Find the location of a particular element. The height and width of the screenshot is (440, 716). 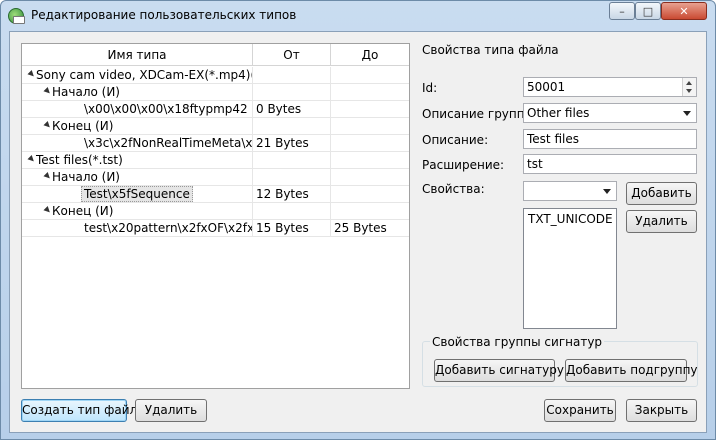

spin-up-icon is located at coordinates (689, 83).